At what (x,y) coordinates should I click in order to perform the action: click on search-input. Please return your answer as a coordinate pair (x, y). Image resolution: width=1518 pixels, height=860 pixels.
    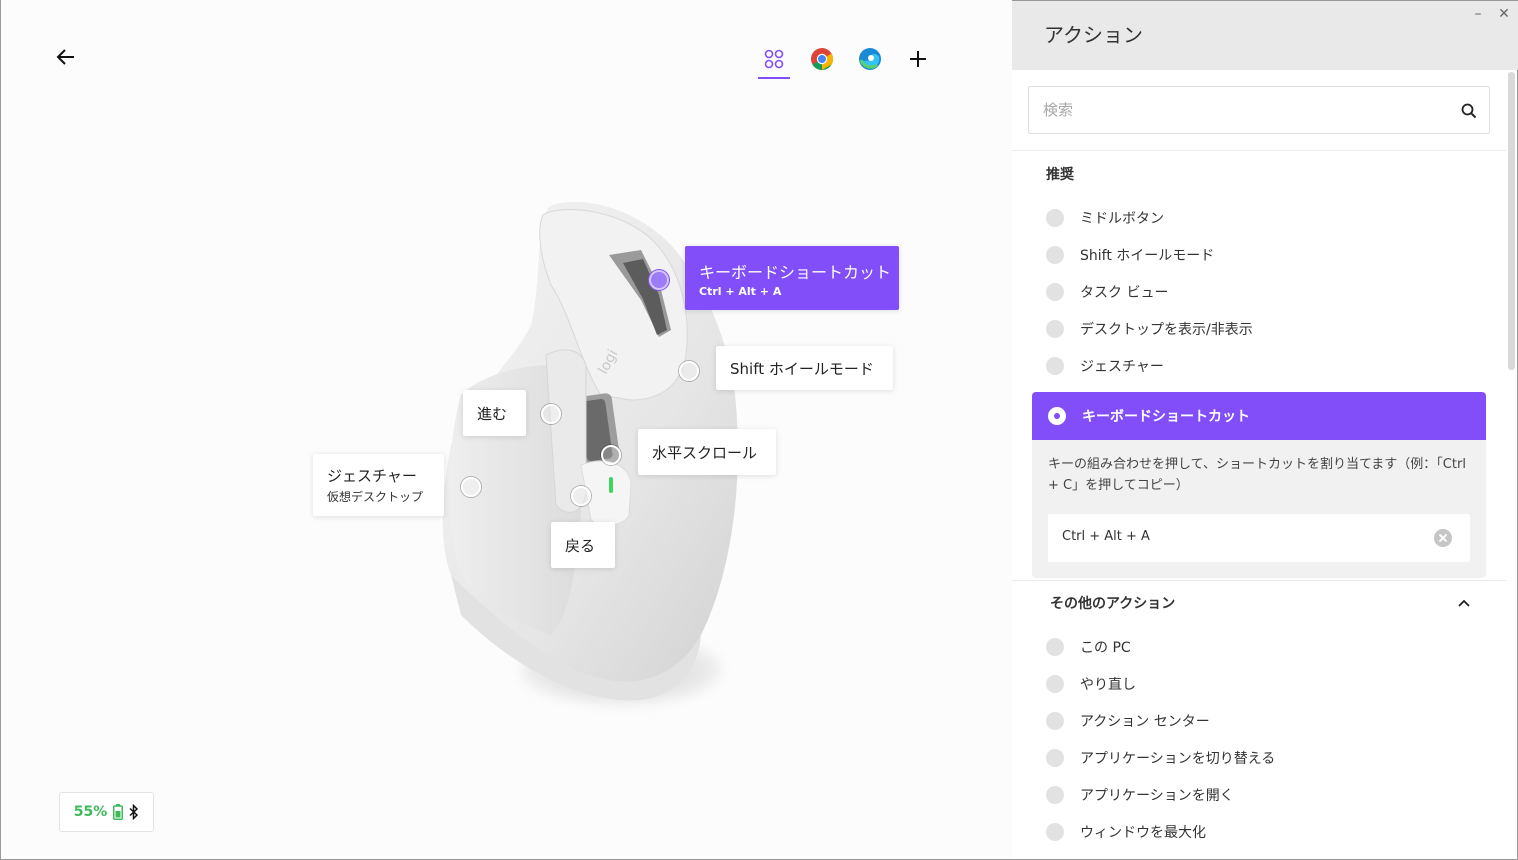
    Looking at the image, I should click on (1243, 110).